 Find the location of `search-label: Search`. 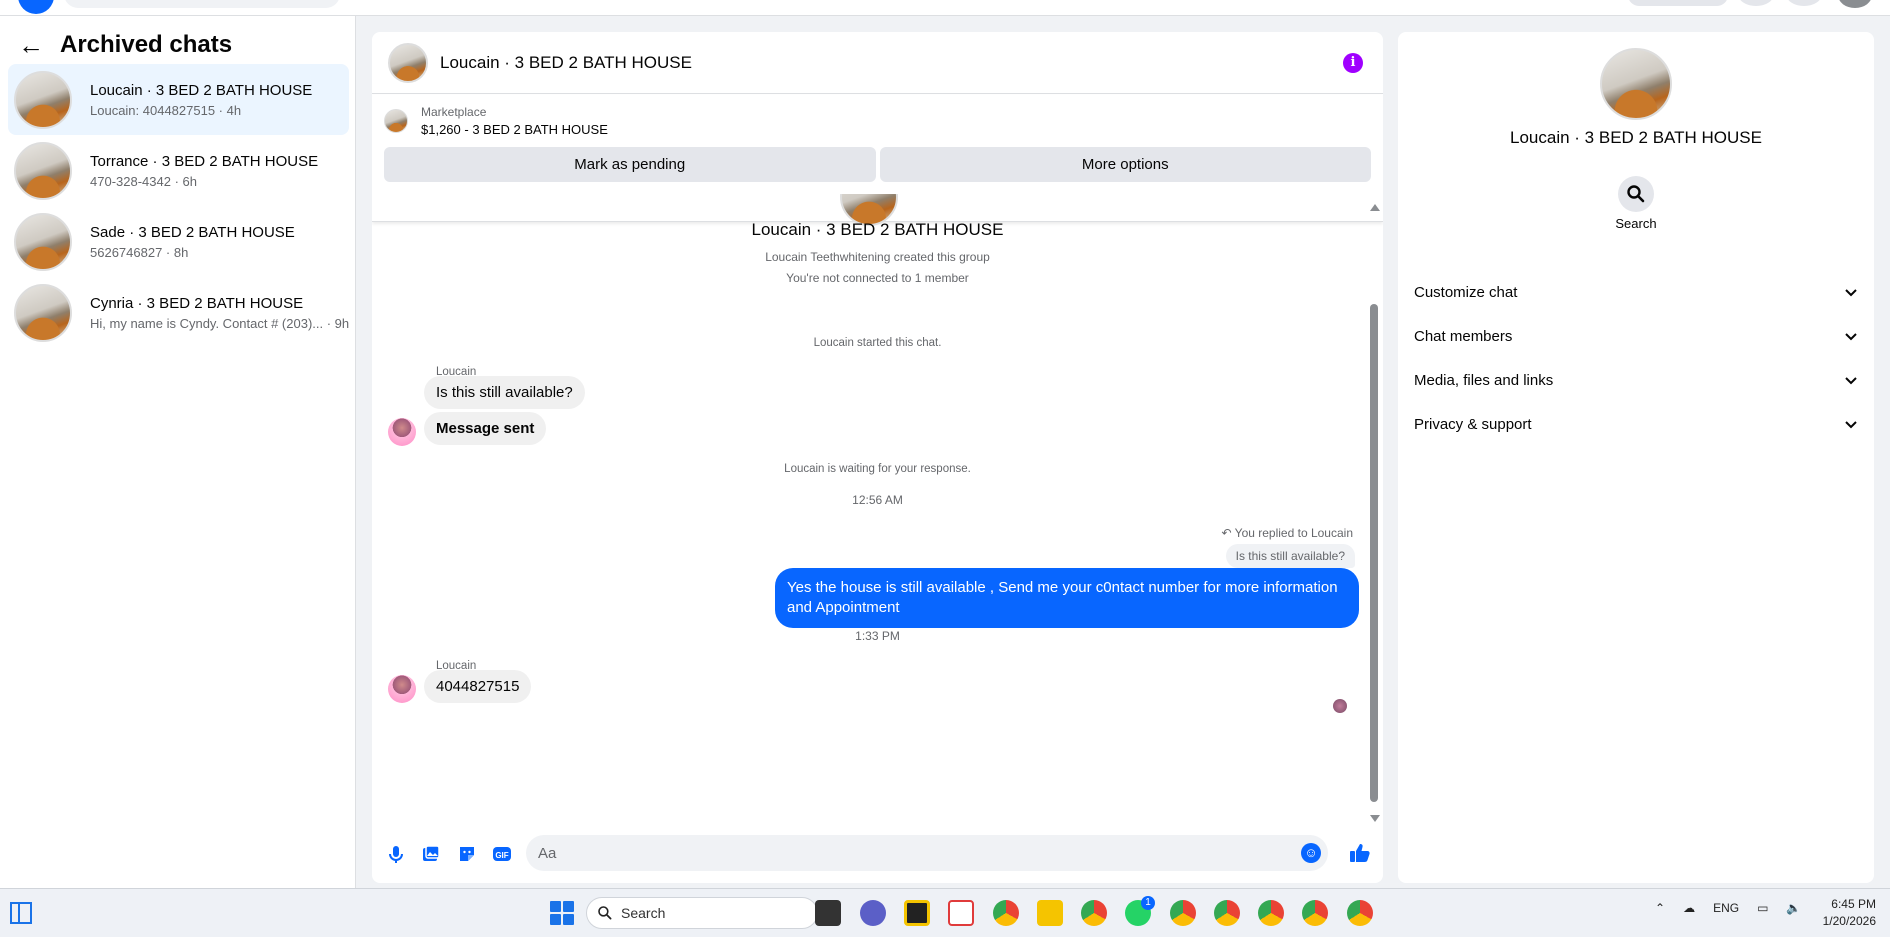

search-label: Search is located at coordinates (1636, 223).